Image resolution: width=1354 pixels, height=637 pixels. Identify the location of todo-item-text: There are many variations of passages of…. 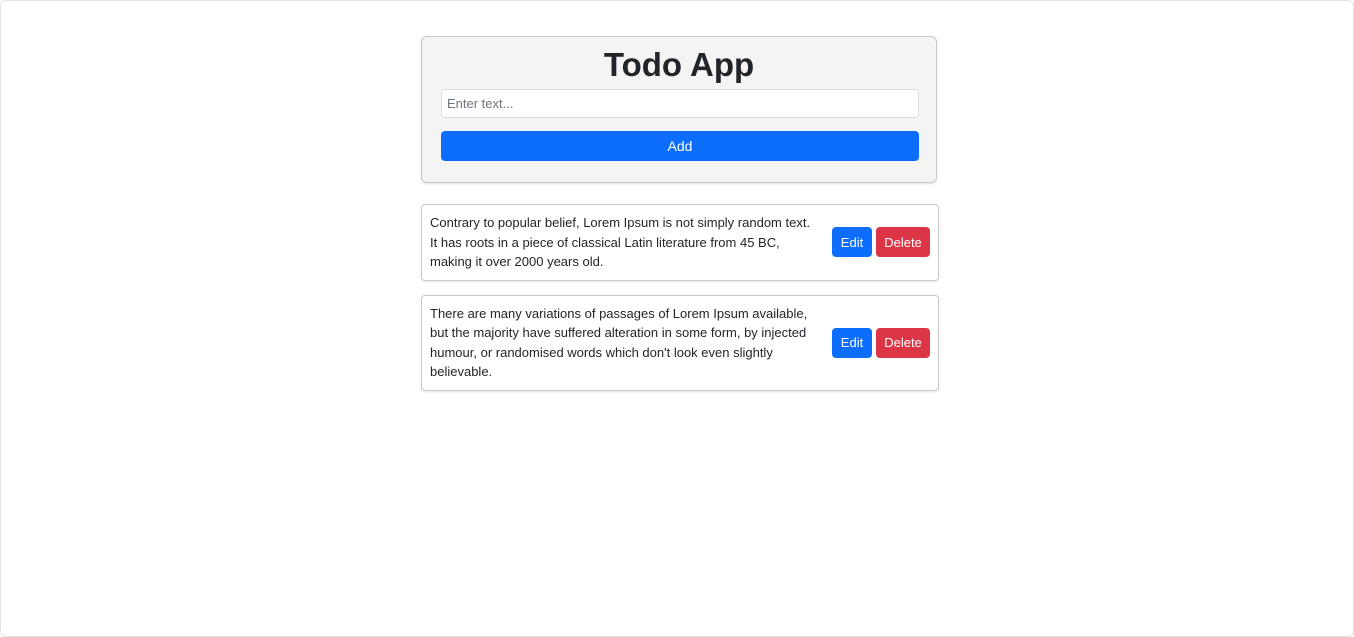
(619, 342).